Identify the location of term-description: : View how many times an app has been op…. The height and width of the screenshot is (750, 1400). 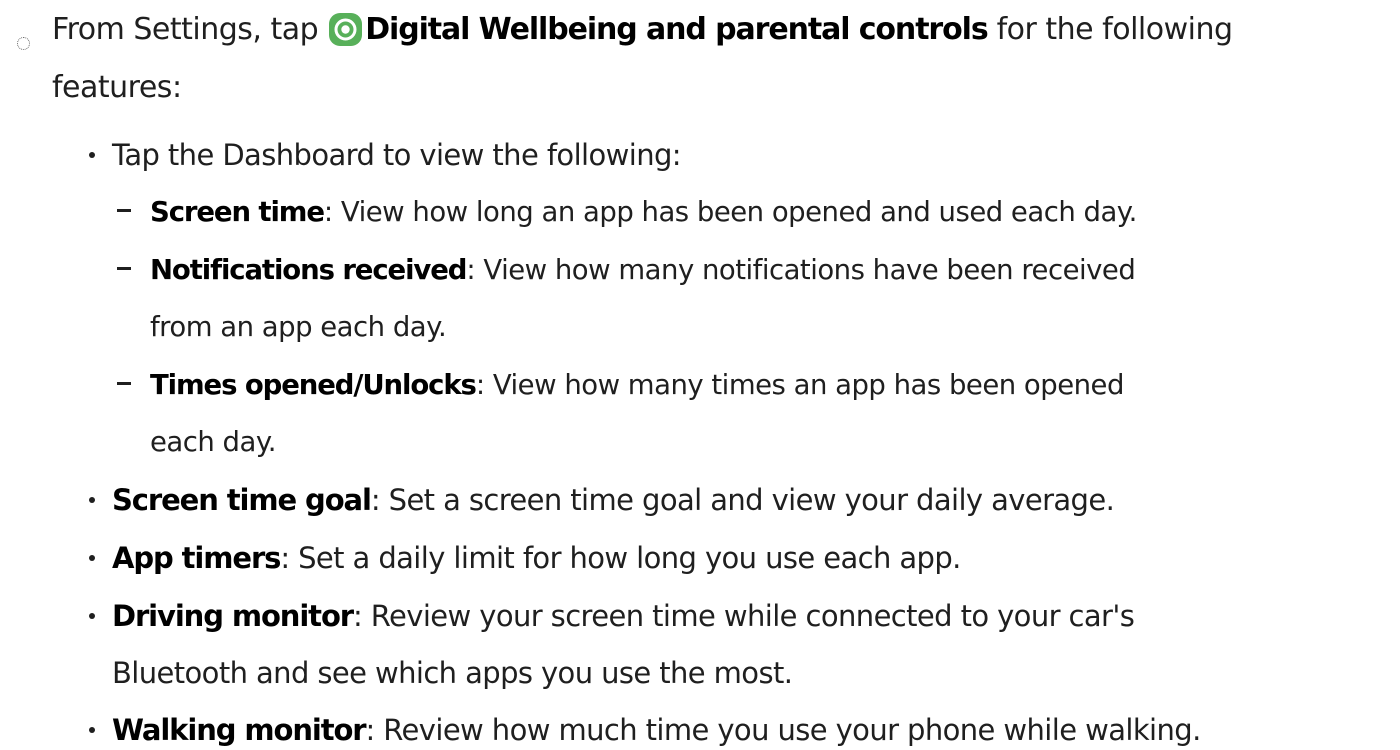
(800, 385).